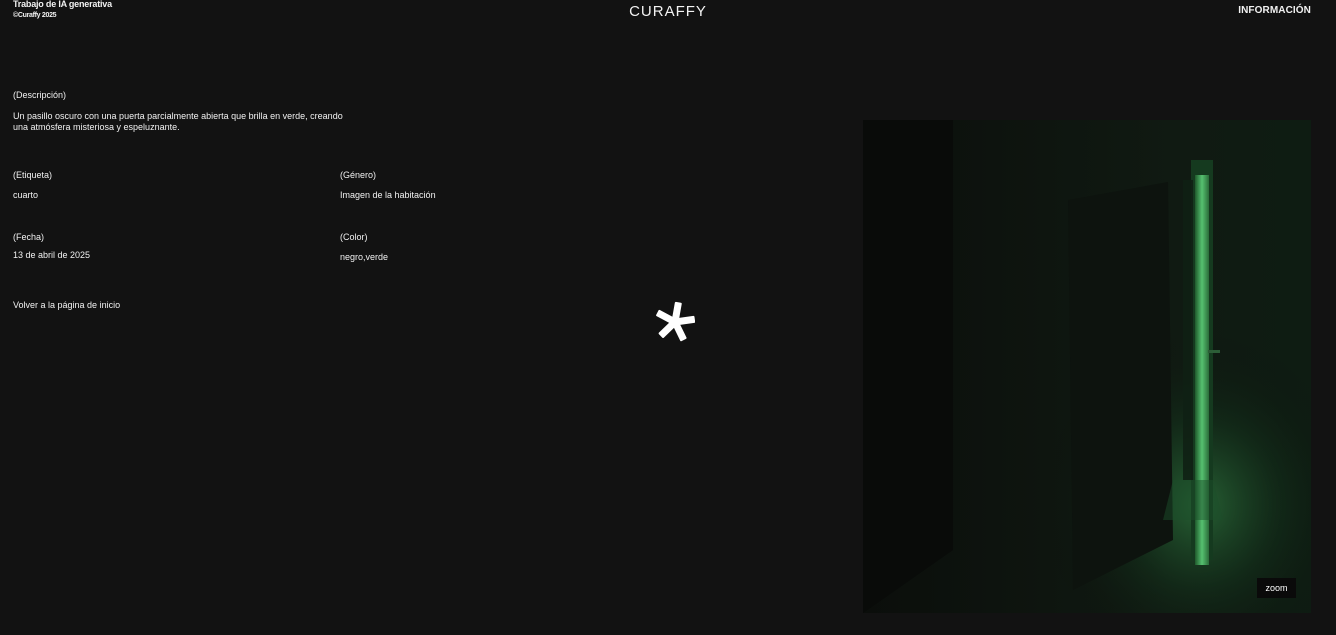 This screenshot has height=635, width=1336. I want to click on genre-label: (Género), so click(358, 175).